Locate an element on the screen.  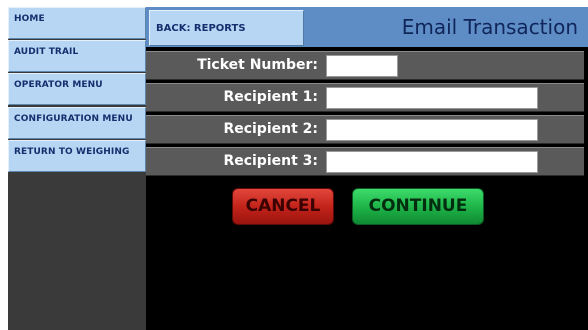
recipient-1-input is located at coordinates (432, 98).